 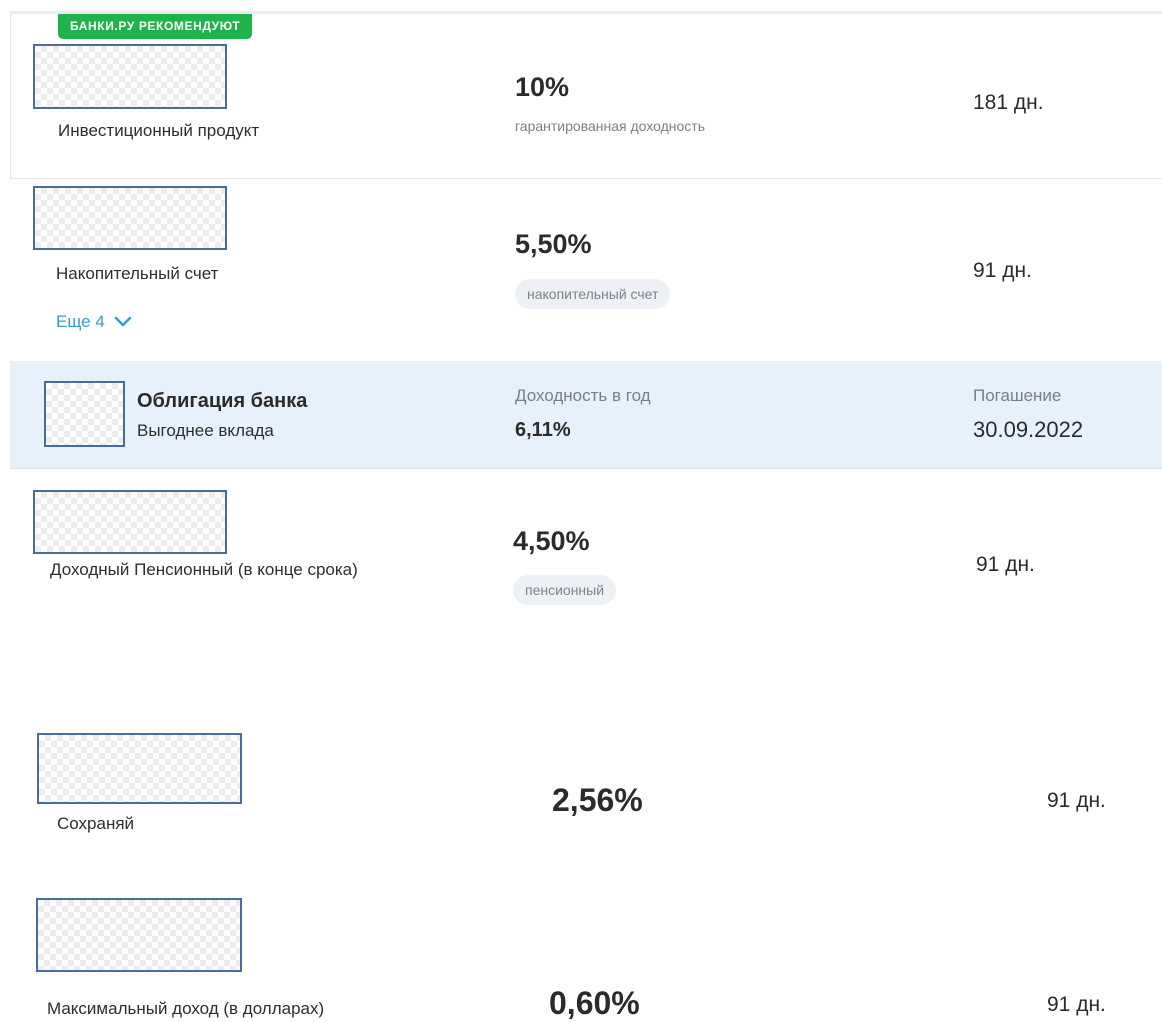 I want to click on product-name: Сохраняй, so click(x=95, y=824).